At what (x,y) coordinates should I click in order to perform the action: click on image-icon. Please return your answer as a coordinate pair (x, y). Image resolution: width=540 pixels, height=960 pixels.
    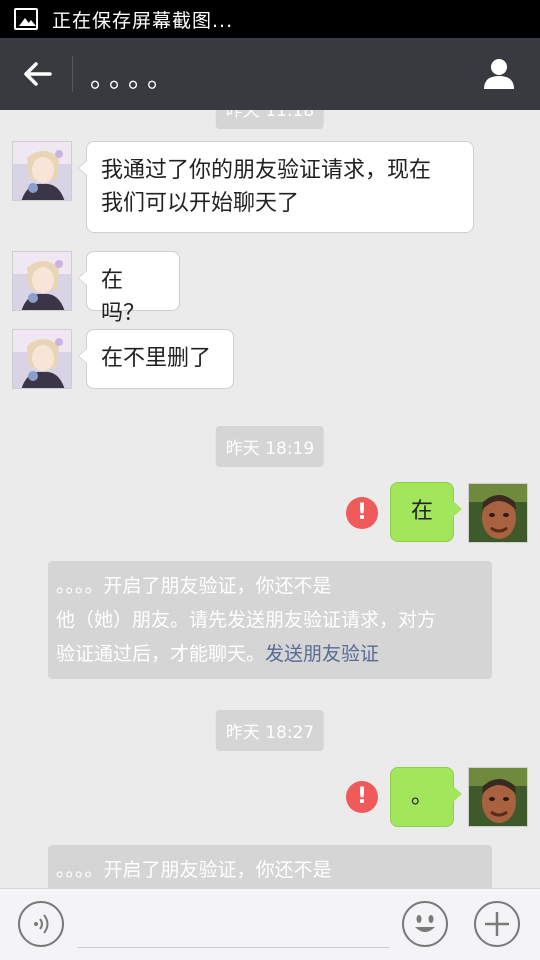
    Looking at the image, I should click on (26, 19).